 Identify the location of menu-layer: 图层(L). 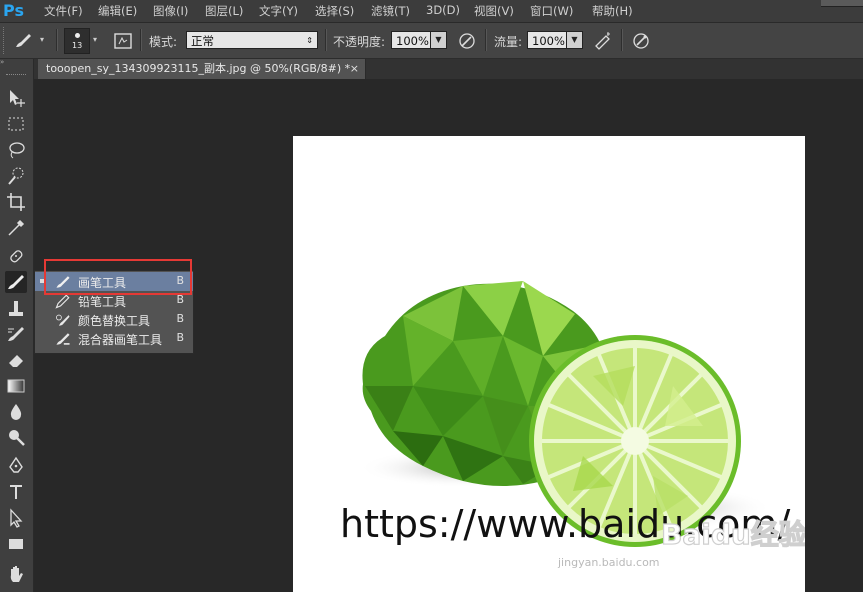
(224, 11).